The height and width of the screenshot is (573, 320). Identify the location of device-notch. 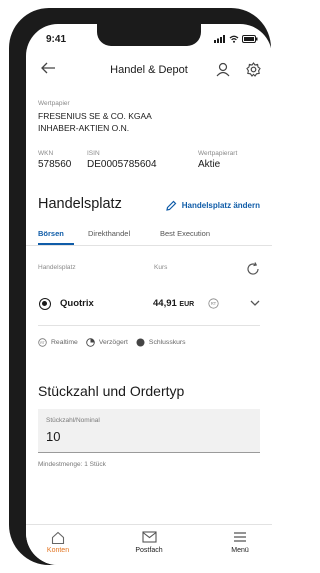
(149, 35).